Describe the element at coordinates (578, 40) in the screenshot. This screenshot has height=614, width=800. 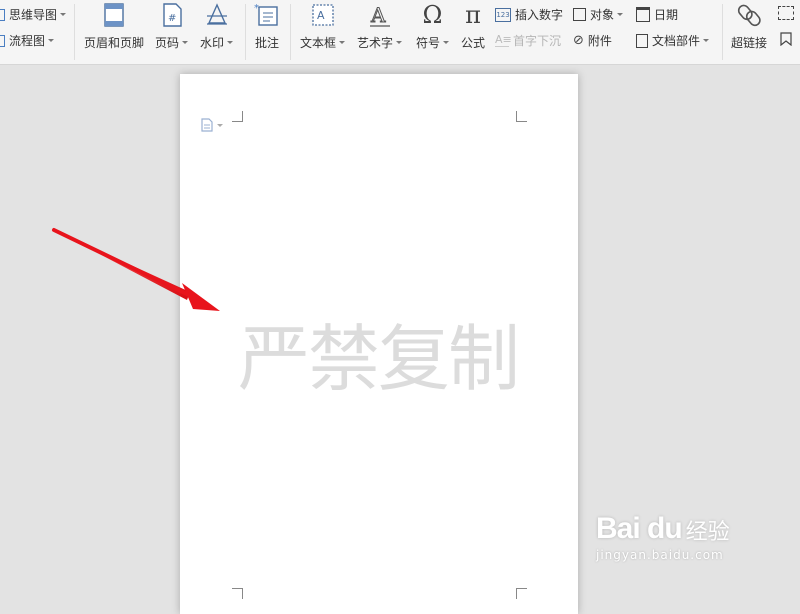
I see `paperclip-icon: ⊘` at that location.